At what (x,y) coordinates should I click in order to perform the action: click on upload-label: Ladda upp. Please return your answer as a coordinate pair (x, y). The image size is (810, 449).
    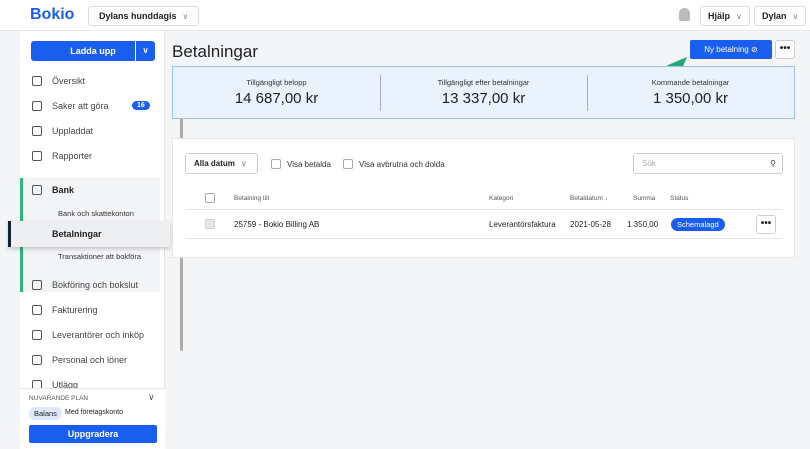
    Looking at the image, I should click on (93, 51).